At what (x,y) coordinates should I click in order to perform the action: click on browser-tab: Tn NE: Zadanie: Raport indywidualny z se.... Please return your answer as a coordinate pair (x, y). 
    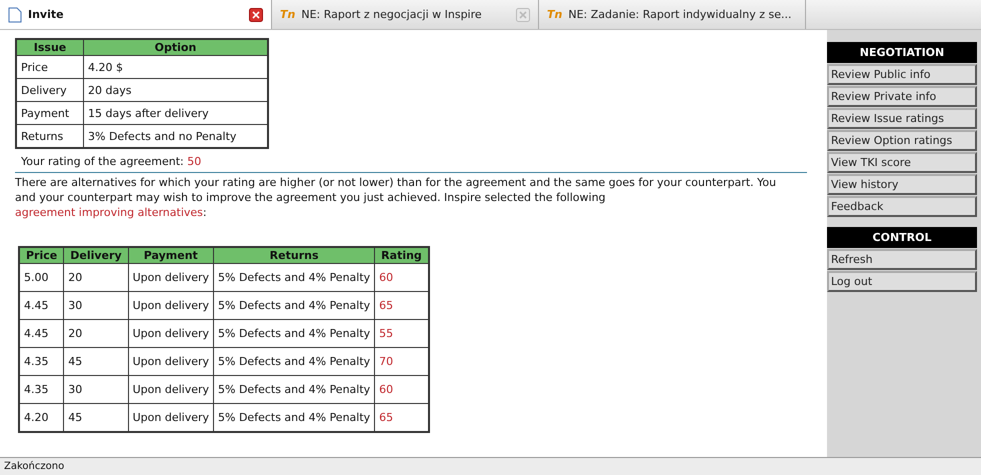
    Looking at the image, I should click on (672, 14).